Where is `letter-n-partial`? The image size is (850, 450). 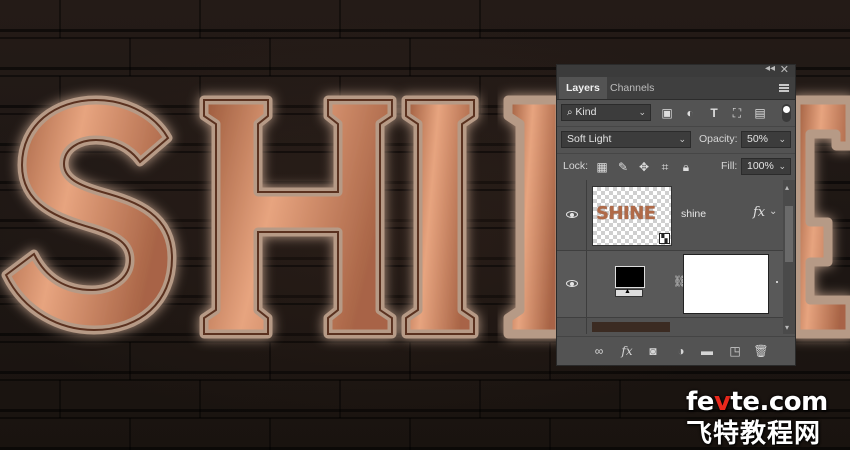
letter-n-partial is located at coordinates (534, 217).